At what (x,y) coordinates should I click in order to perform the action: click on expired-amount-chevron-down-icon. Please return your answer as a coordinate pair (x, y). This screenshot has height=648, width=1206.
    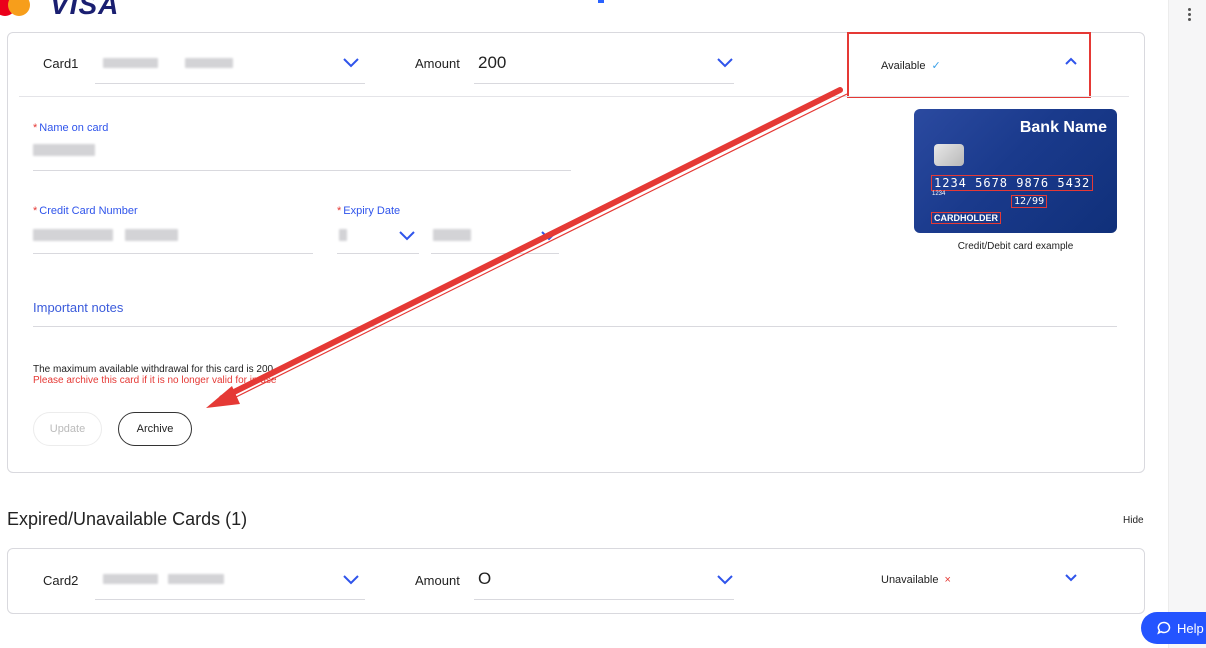
    Looking at the image, I should click on (725, 580).